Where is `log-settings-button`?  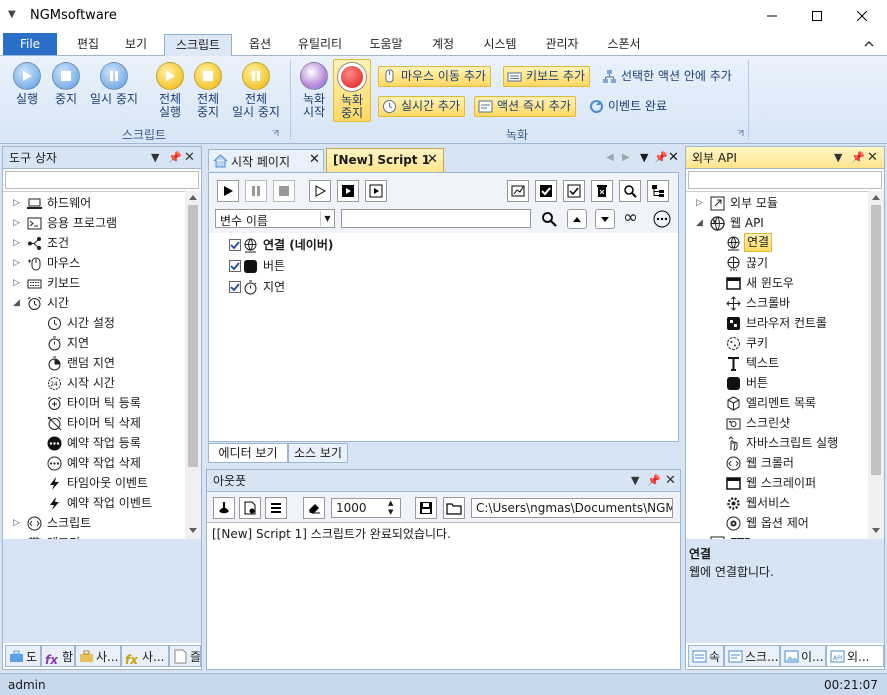 log-settings-button is located at coordinates (250, 508).